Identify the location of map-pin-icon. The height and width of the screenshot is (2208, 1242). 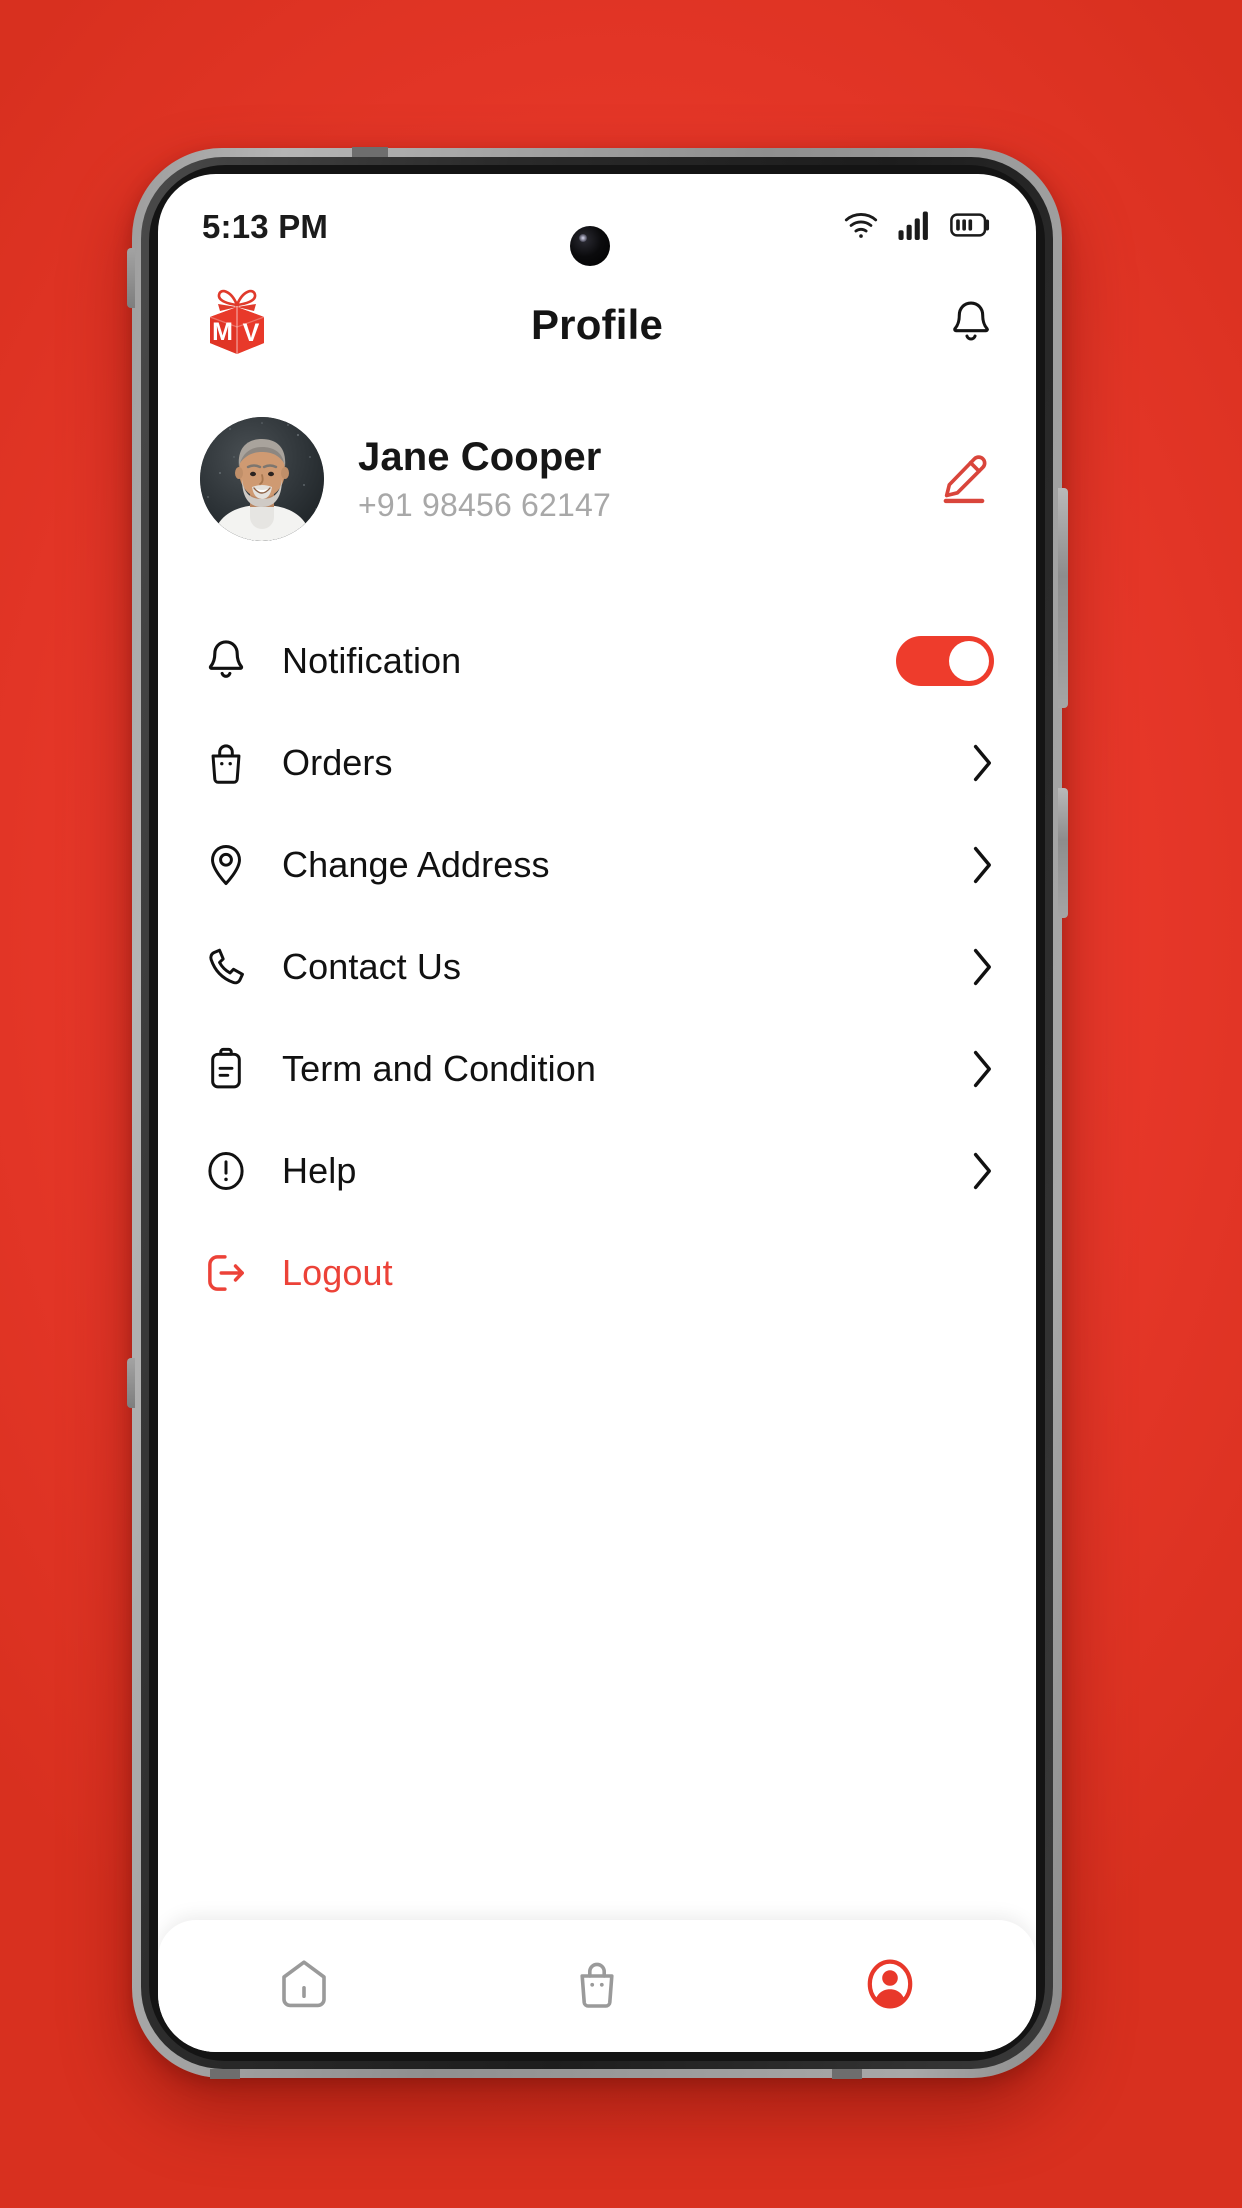
(226, 865).